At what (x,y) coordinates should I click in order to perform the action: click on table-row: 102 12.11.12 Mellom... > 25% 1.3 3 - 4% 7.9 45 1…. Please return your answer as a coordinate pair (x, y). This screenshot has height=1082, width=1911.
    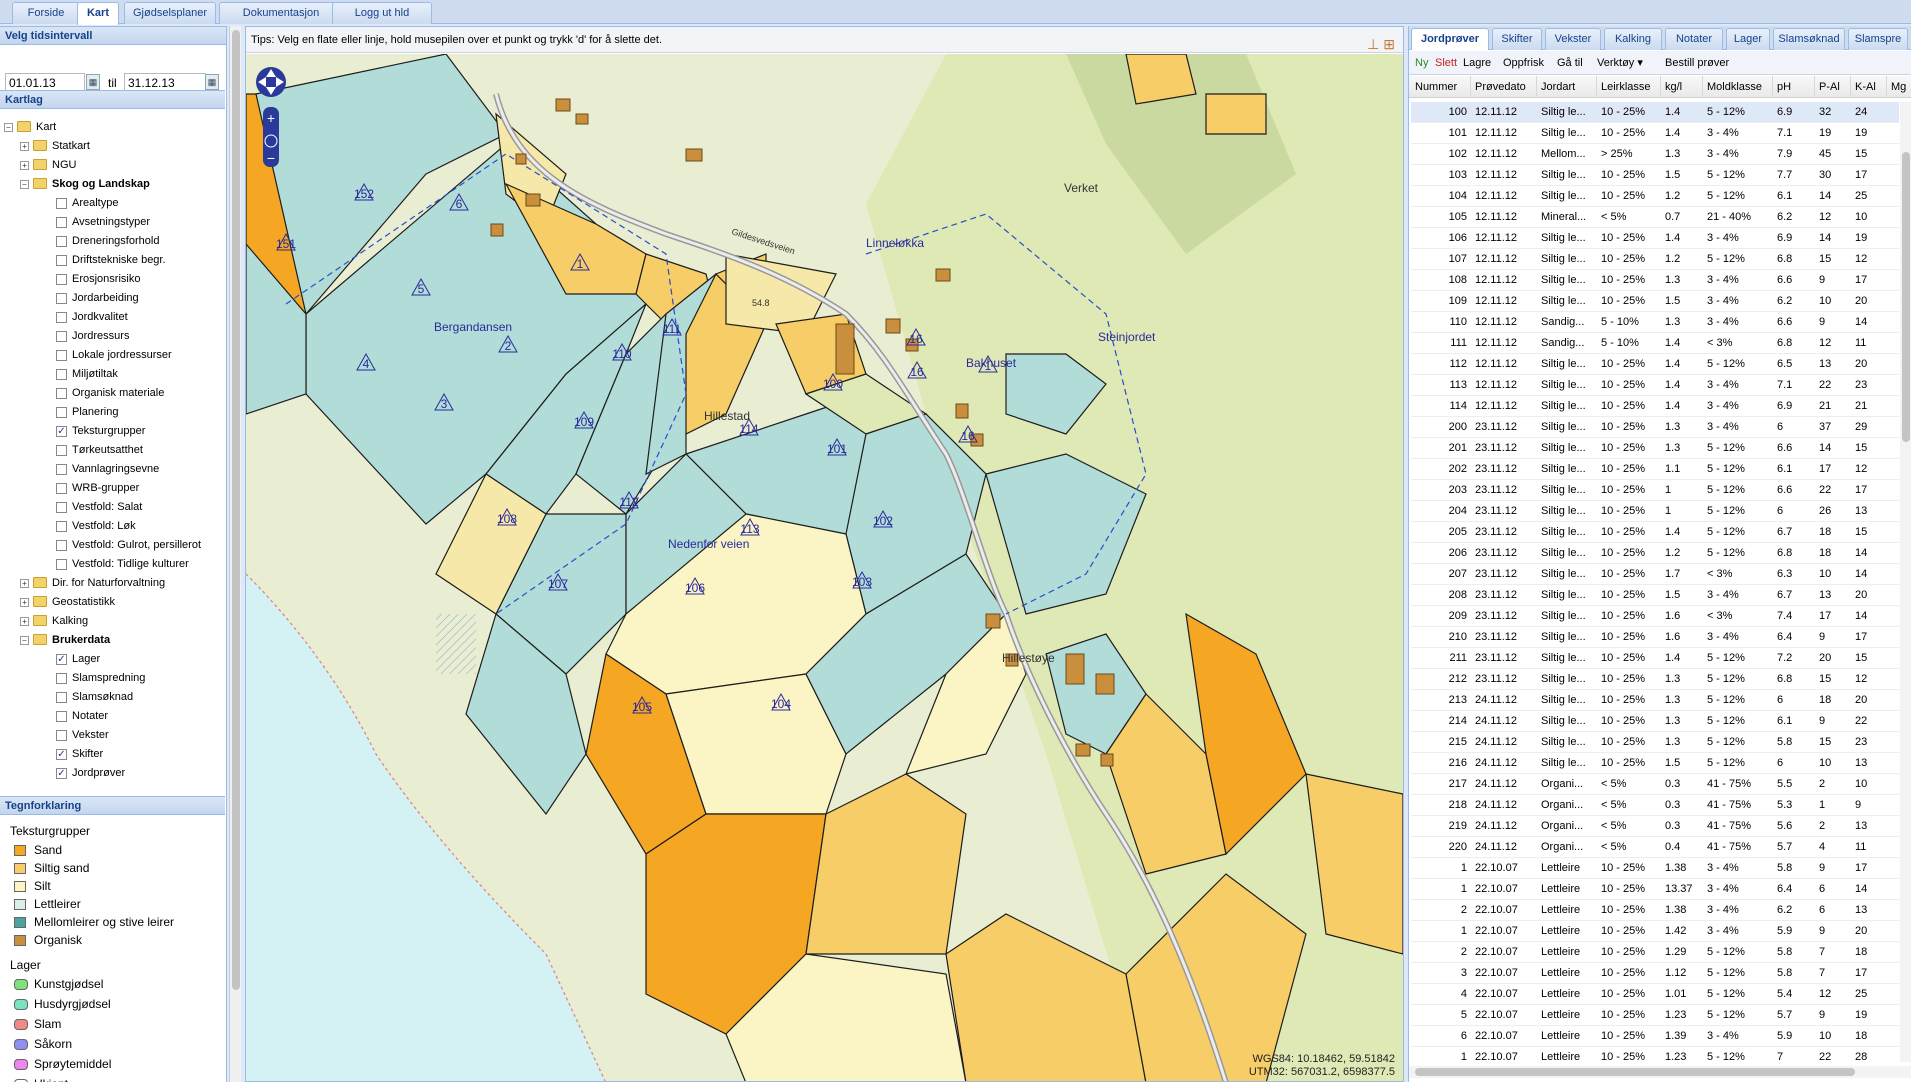
    Looking at the image, I should click on (1655, 154).